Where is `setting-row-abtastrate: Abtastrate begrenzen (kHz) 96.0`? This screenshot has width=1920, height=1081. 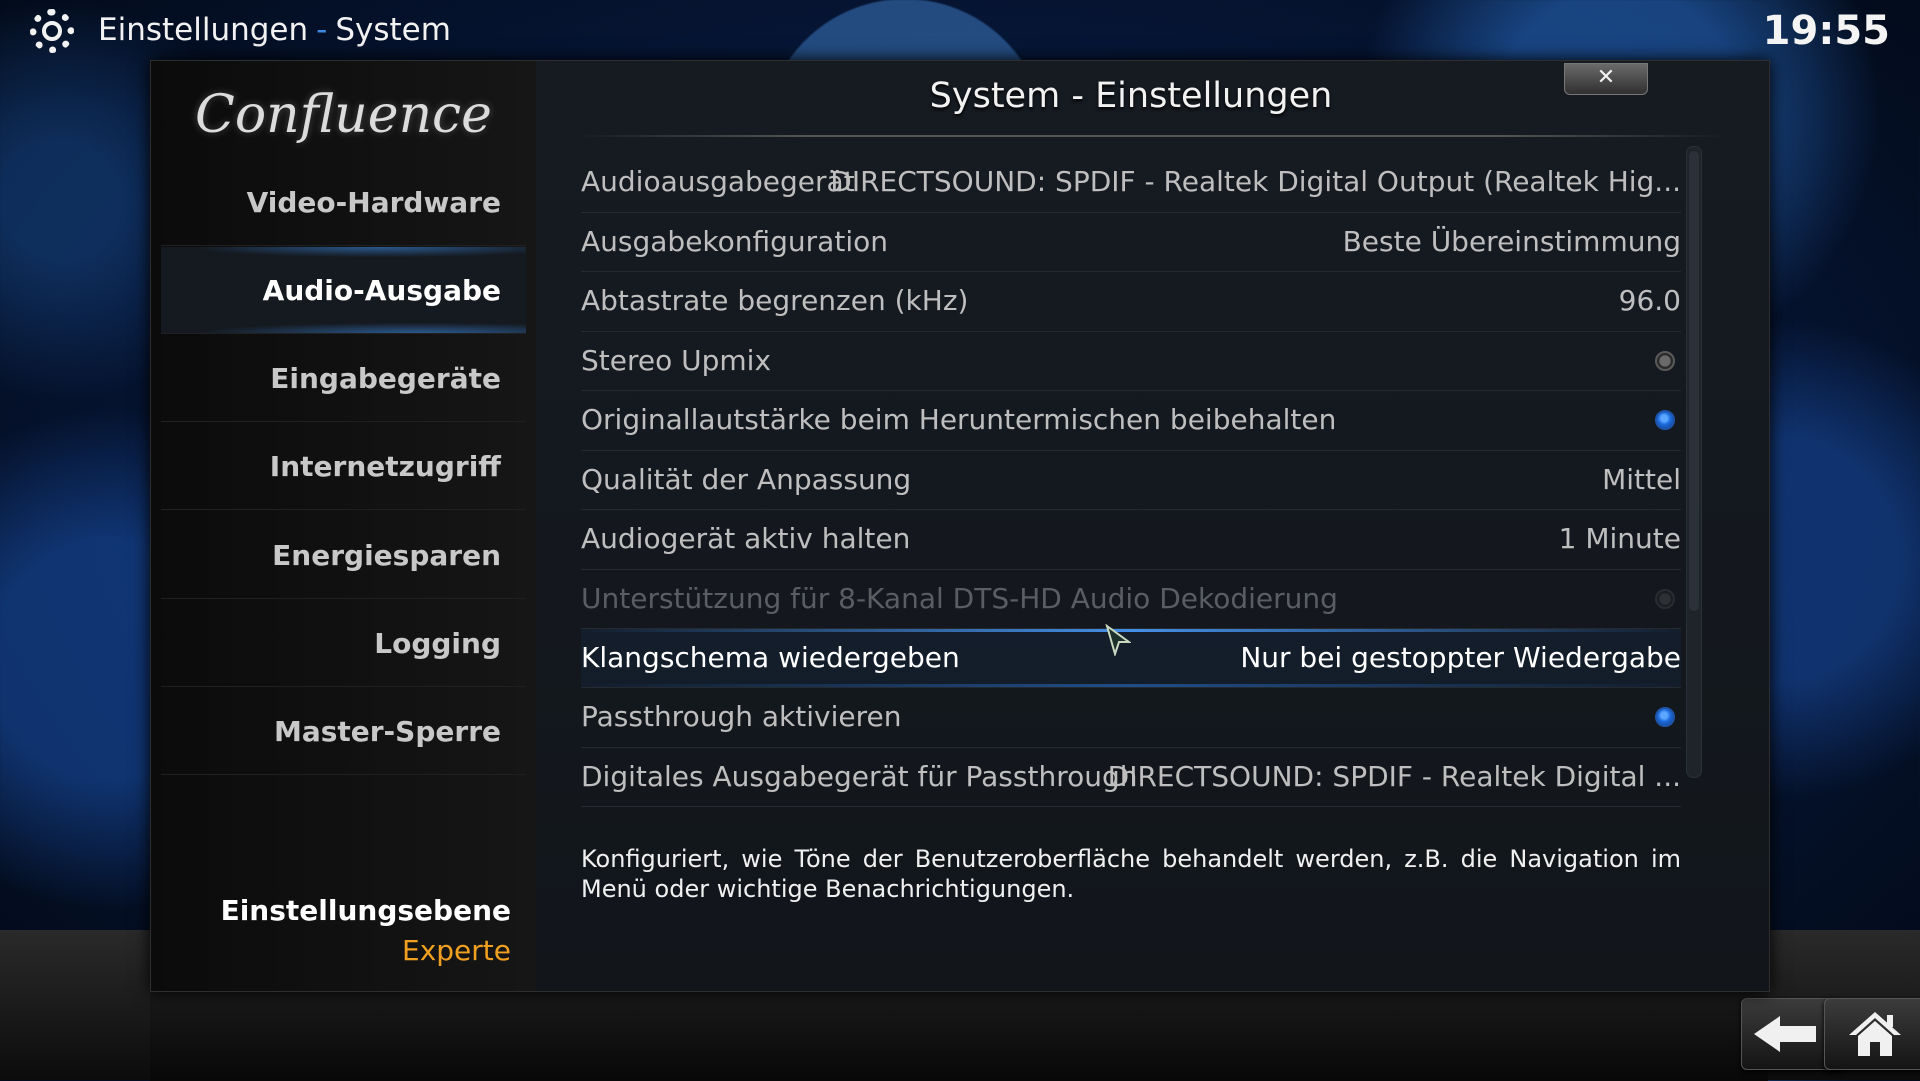
setting-row-abtastrate: Abtastrate begrenzen (kHz) 96.0 is located at coordinates (1131, 302).